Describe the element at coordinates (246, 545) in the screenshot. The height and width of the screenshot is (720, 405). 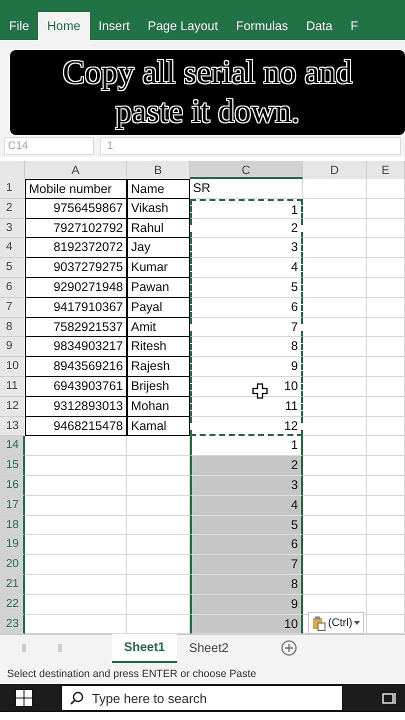
I see `table-cell: 6` at that location.